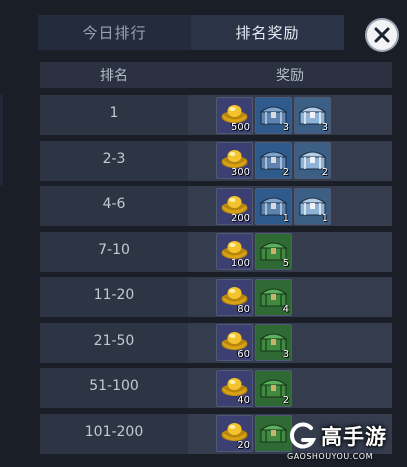 The width and height of the screenshot is (407, 467). Describe the element at coordinates (234, 206) in the screenshot. I see `reward-item-gold: 200` at that location.